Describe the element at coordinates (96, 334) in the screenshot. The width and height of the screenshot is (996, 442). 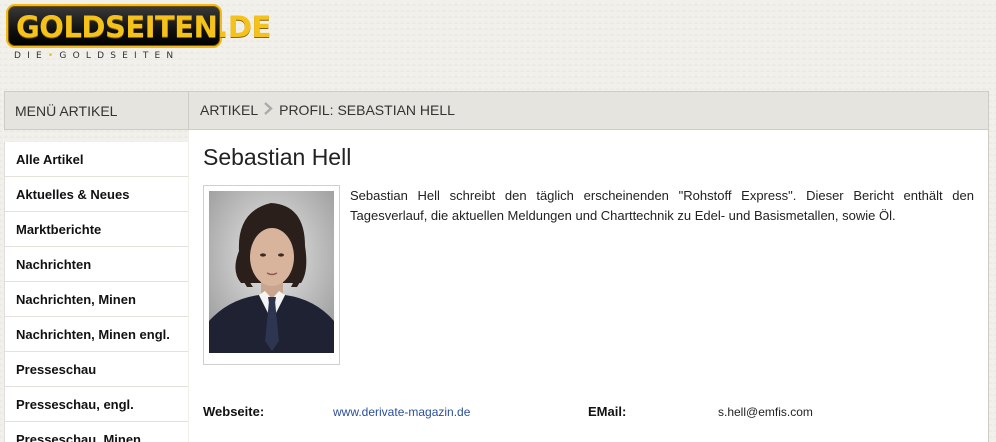
I see `sidebar-item-nachrichten-minen-engl: Nachrichten, Minen engl.` at that location.